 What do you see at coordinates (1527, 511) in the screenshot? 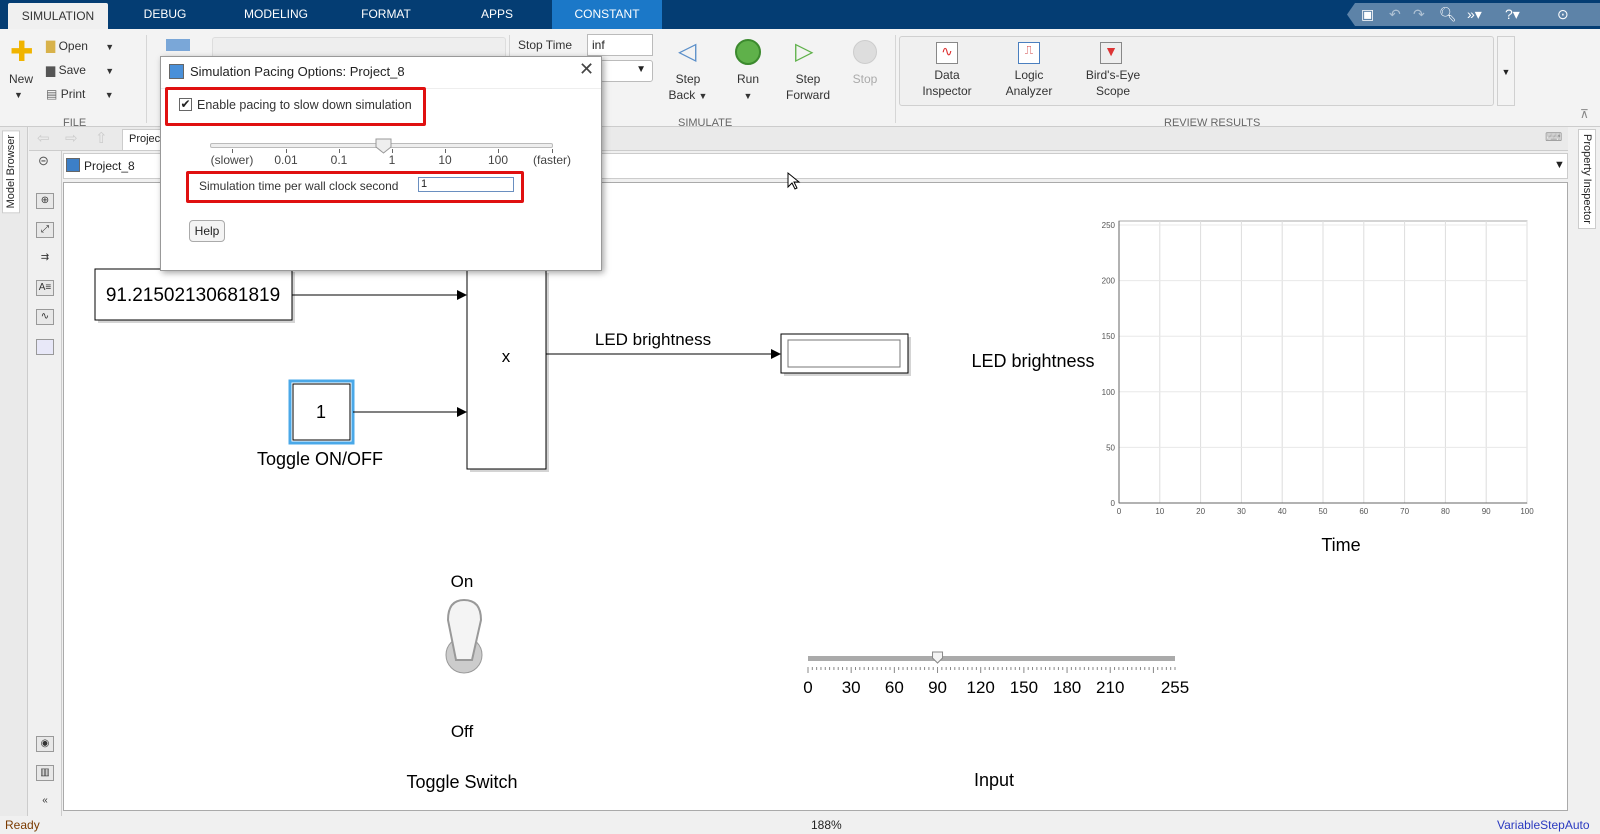
I see `scope-xtick-label: 100` at bounding box center [1527, 511].